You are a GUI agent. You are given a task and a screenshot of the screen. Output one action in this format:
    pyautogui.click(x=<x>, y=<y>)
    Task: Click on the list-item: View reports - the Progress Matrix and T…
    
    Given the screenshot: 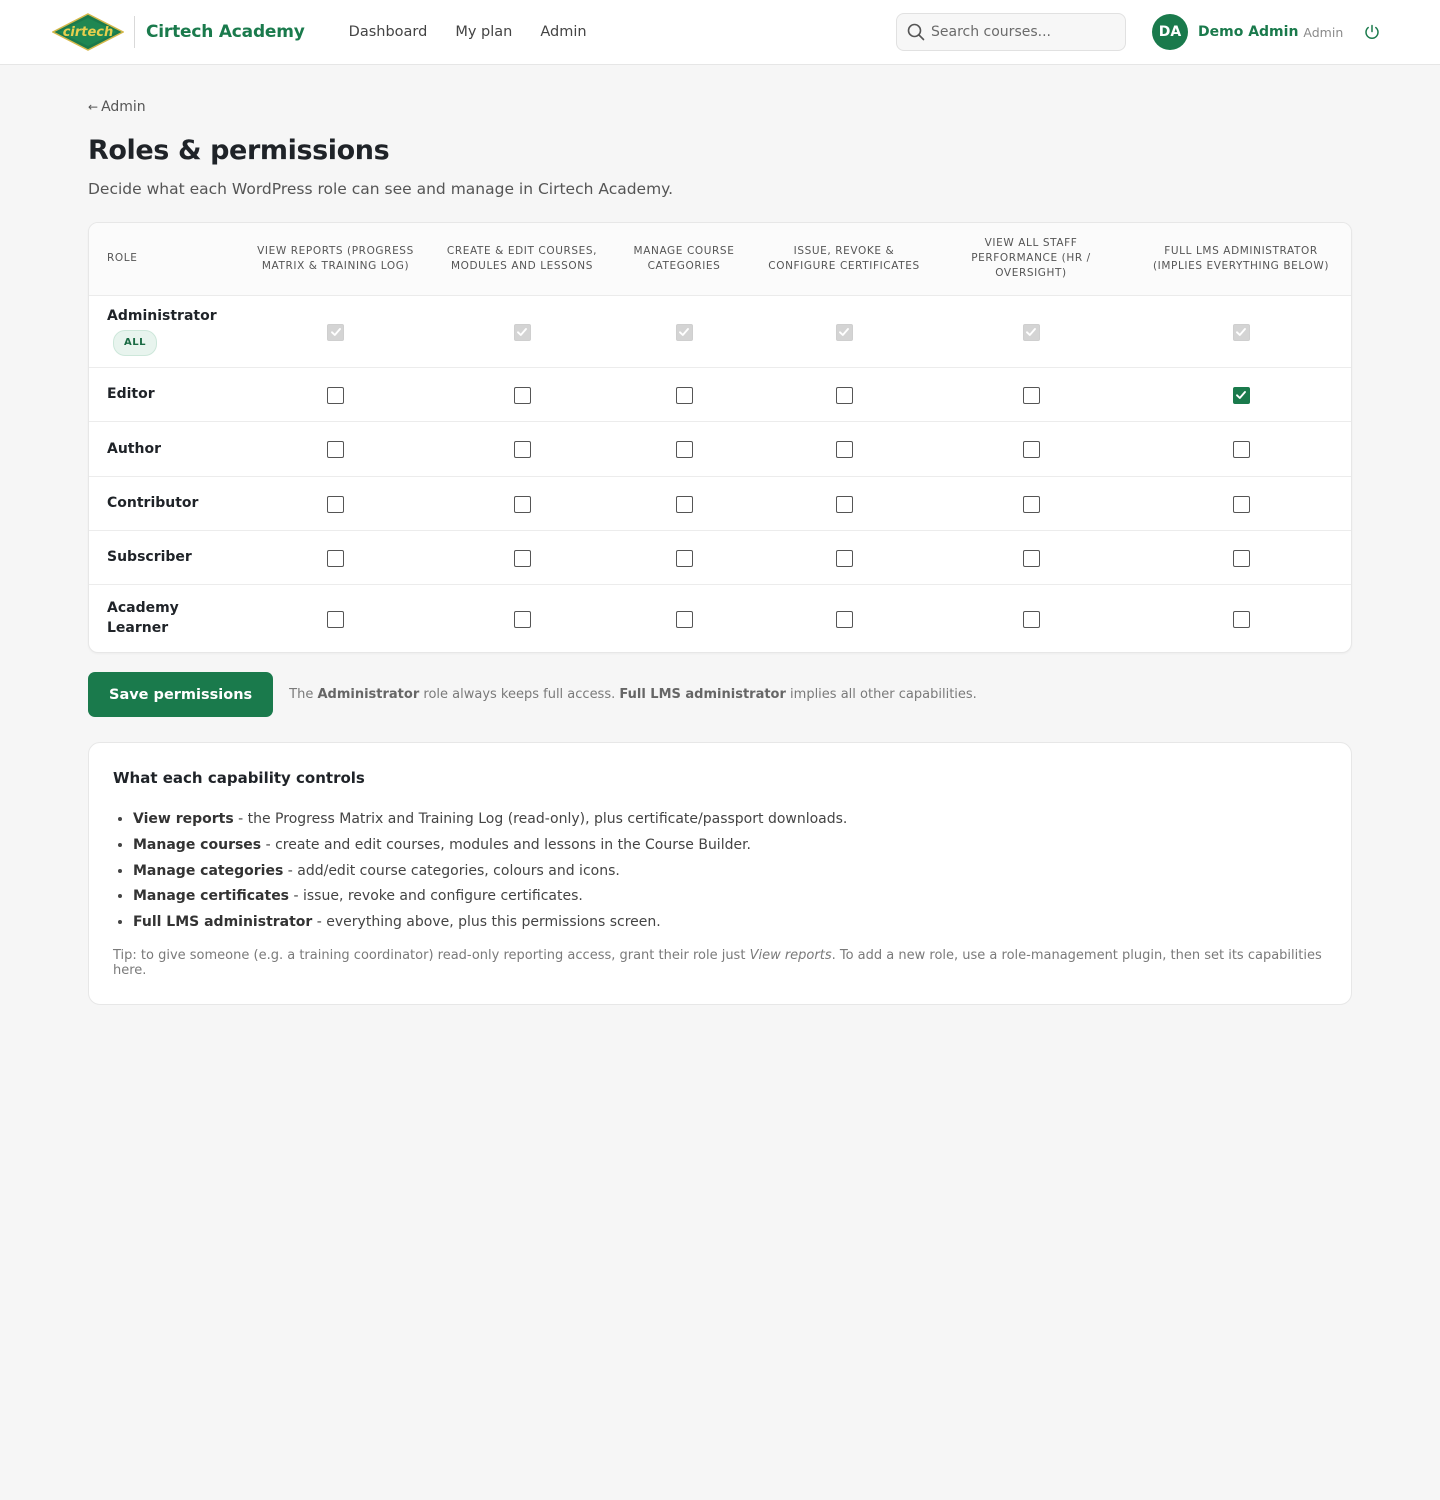 What is the action you would take?
    pyautogui.click(x=730, y=820)
    